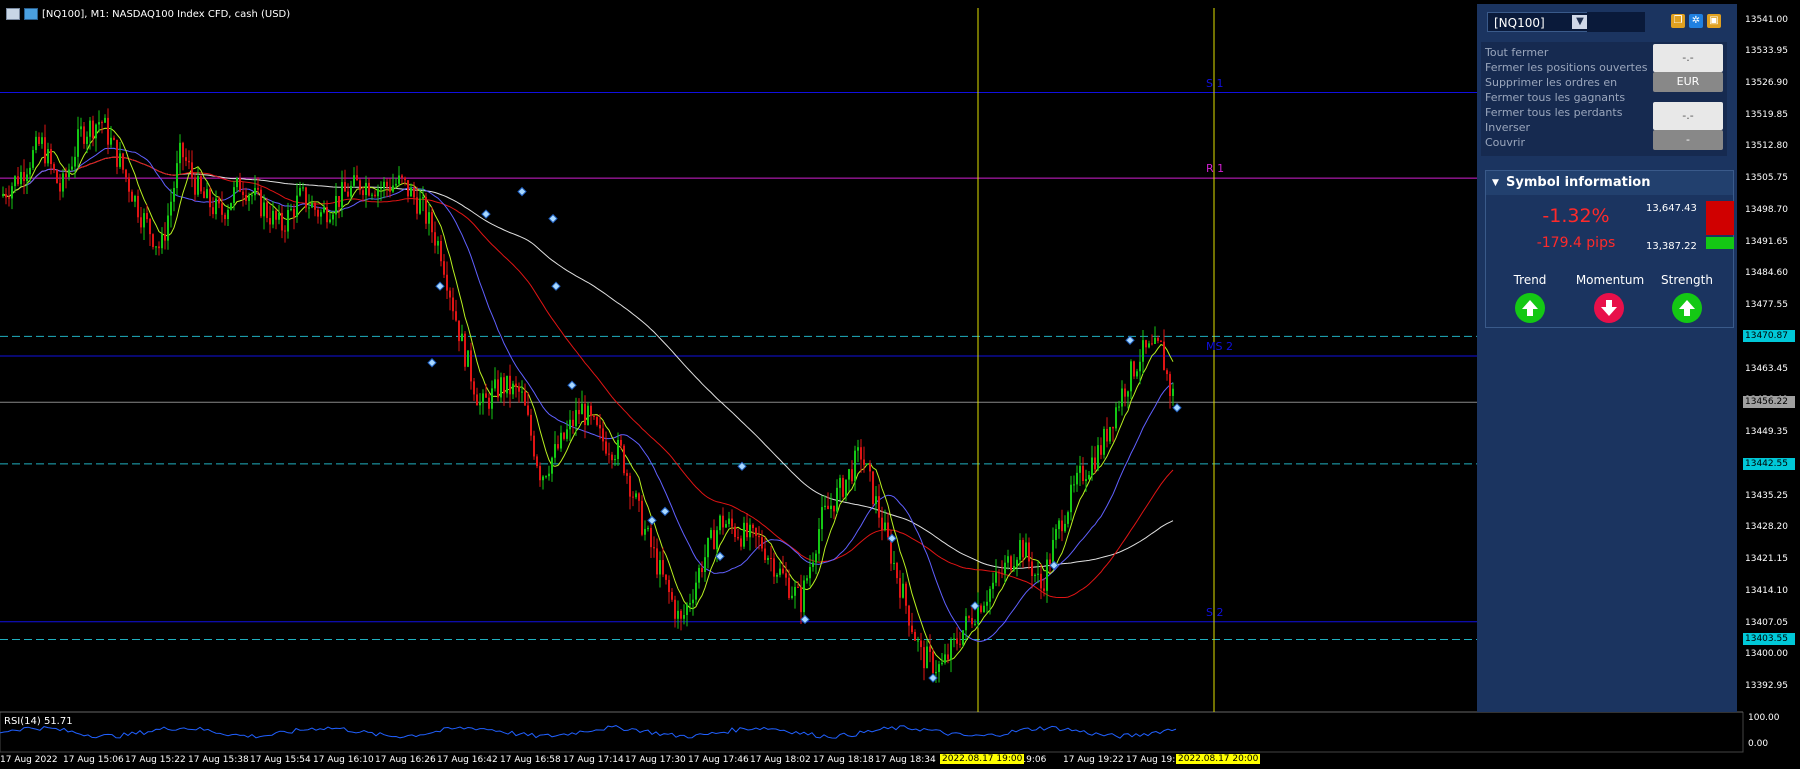 The image size is (1800, 769). What do you see at coordinates (1505, 142) in the screenshot?
I see `menu-hedge: Couvrir` at bounding box center [1505, 142].